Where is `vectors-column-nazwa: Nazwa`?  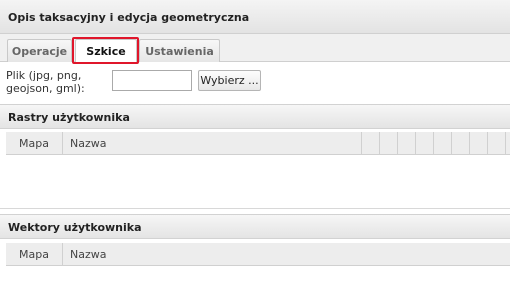 vectors-column-nazwa: Nazwa is located at coordinates (212, 254).